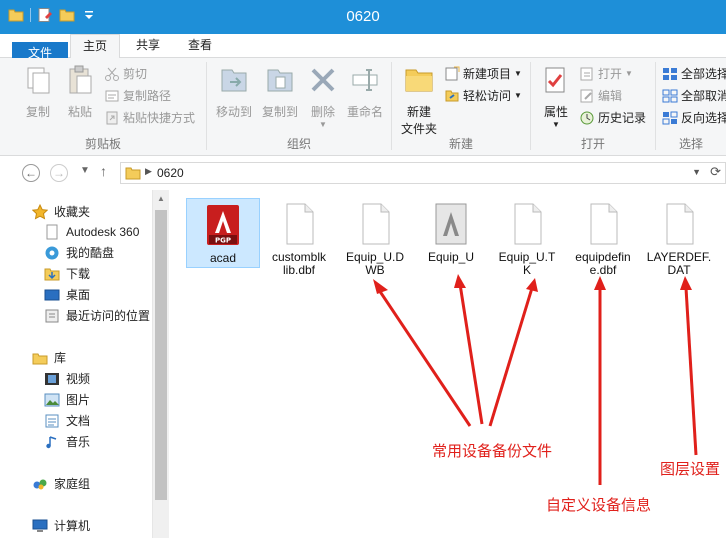 This screenshot has width=726, height=538. What do you see at coordinates (696, 172) in the screenshot?
I see `address-dropdown-icon: ▼` at bounding box center [696, 172].